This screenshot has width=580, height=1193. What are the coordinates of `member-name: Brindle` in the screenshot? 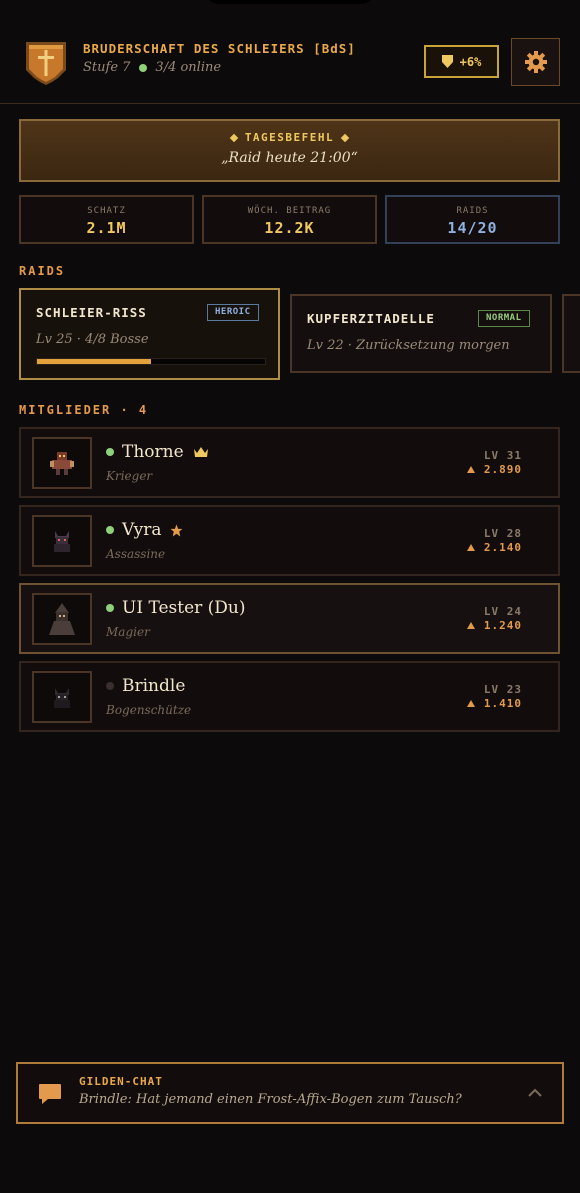 It's located at (154, 686).